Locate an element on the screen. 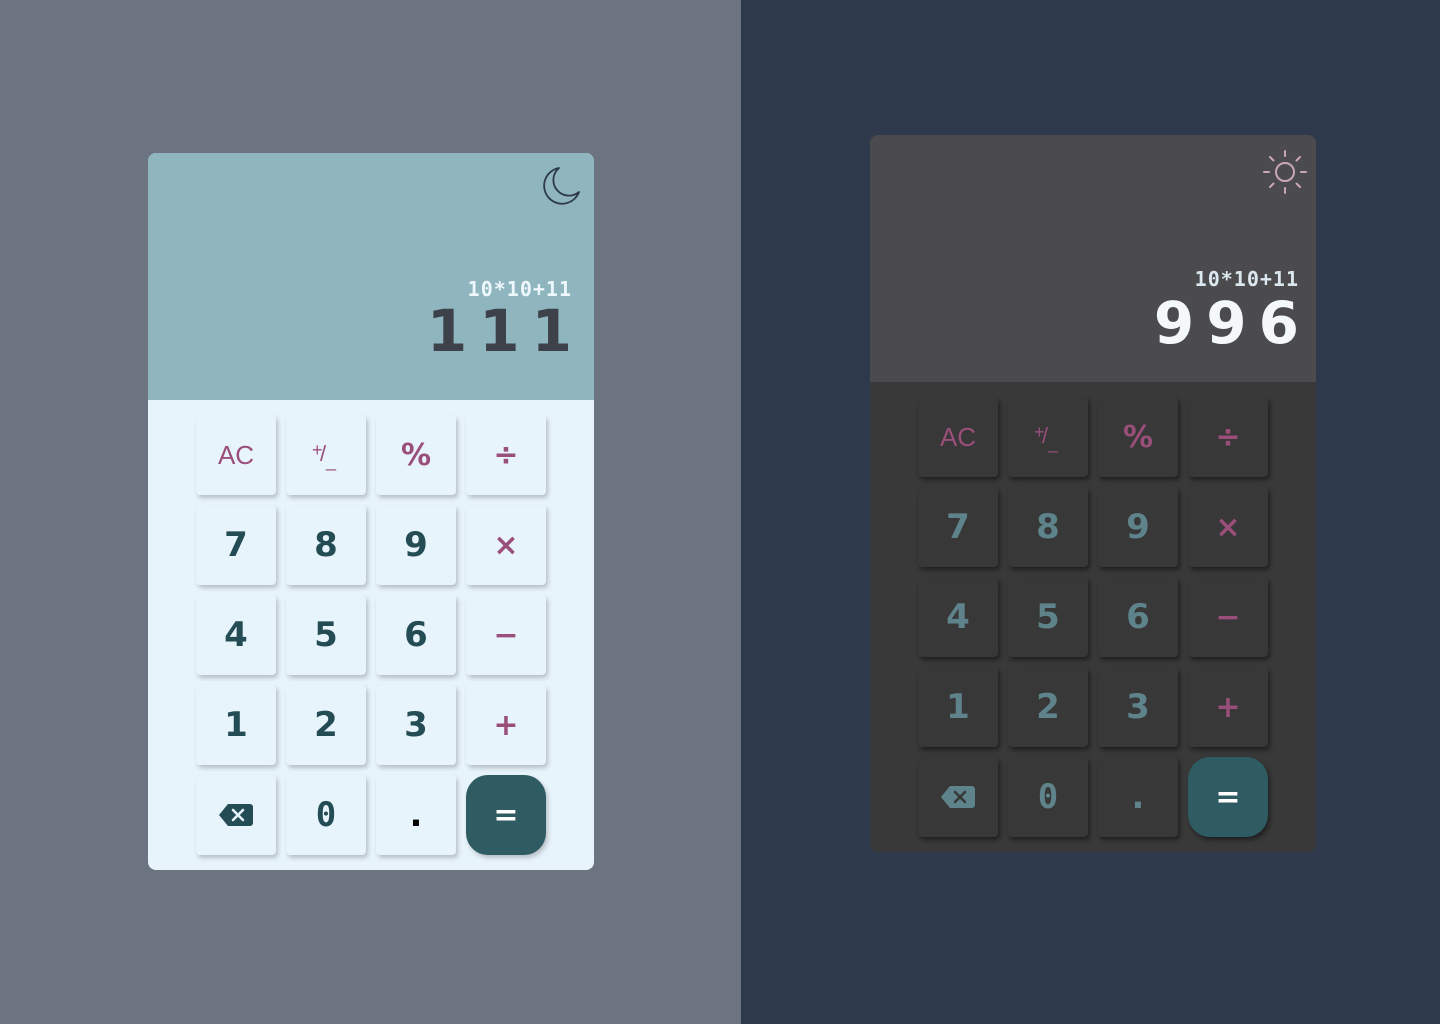  calculator-display: 10*10+11 111 is located at coordinates (371, 276).